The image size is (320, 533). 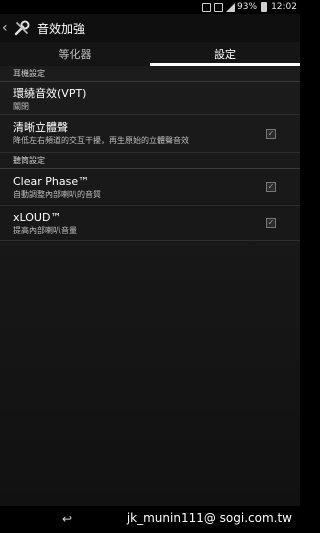 I want to click on clear-stereo-checkbox: ✓, so click(x=271, y=133).